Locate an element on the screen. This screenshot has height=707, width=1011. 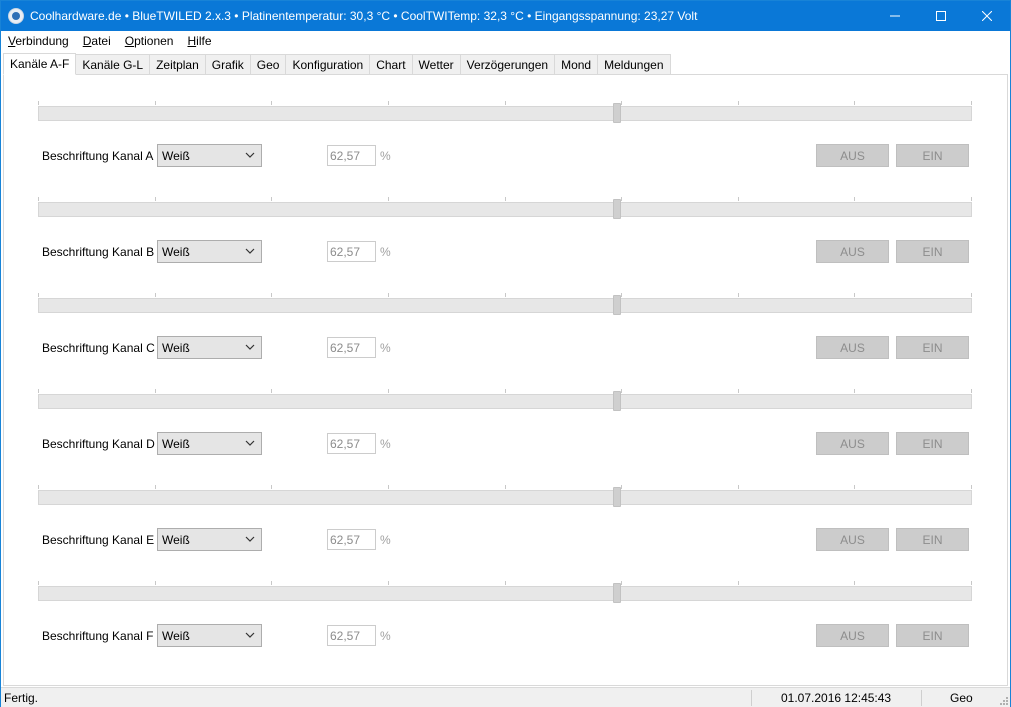
menu-item-label: ilfe is located at coordinates (204, 41).